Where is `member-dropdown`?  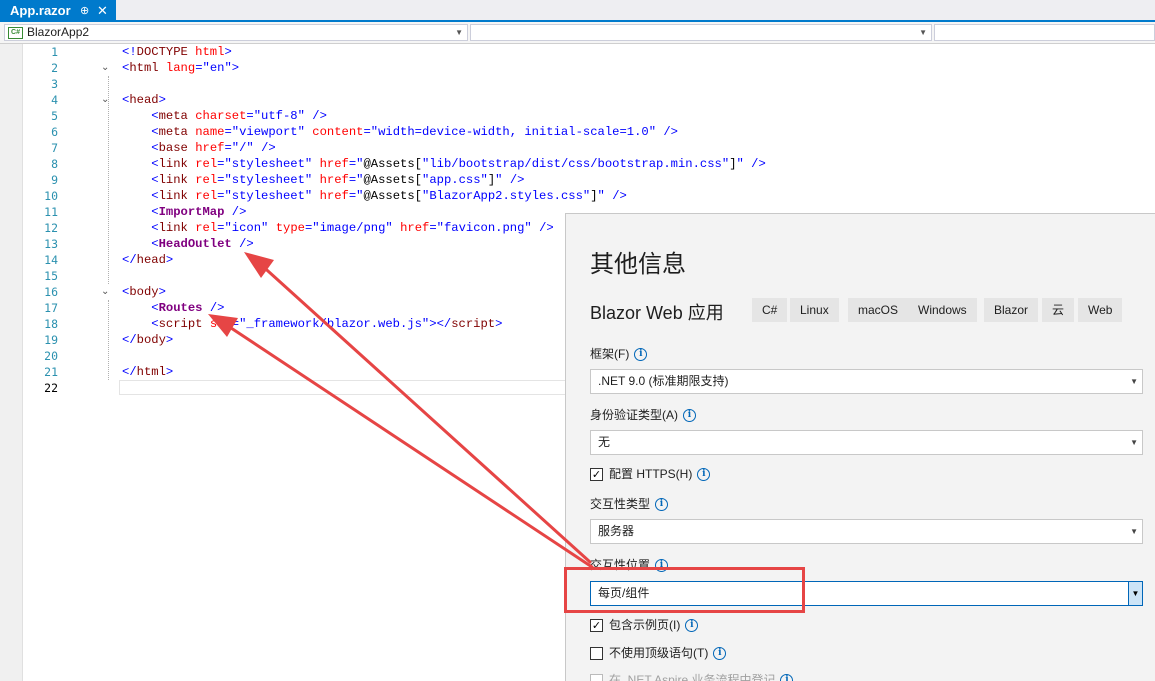
member-dropdown is located at coordinates (1044, 32).